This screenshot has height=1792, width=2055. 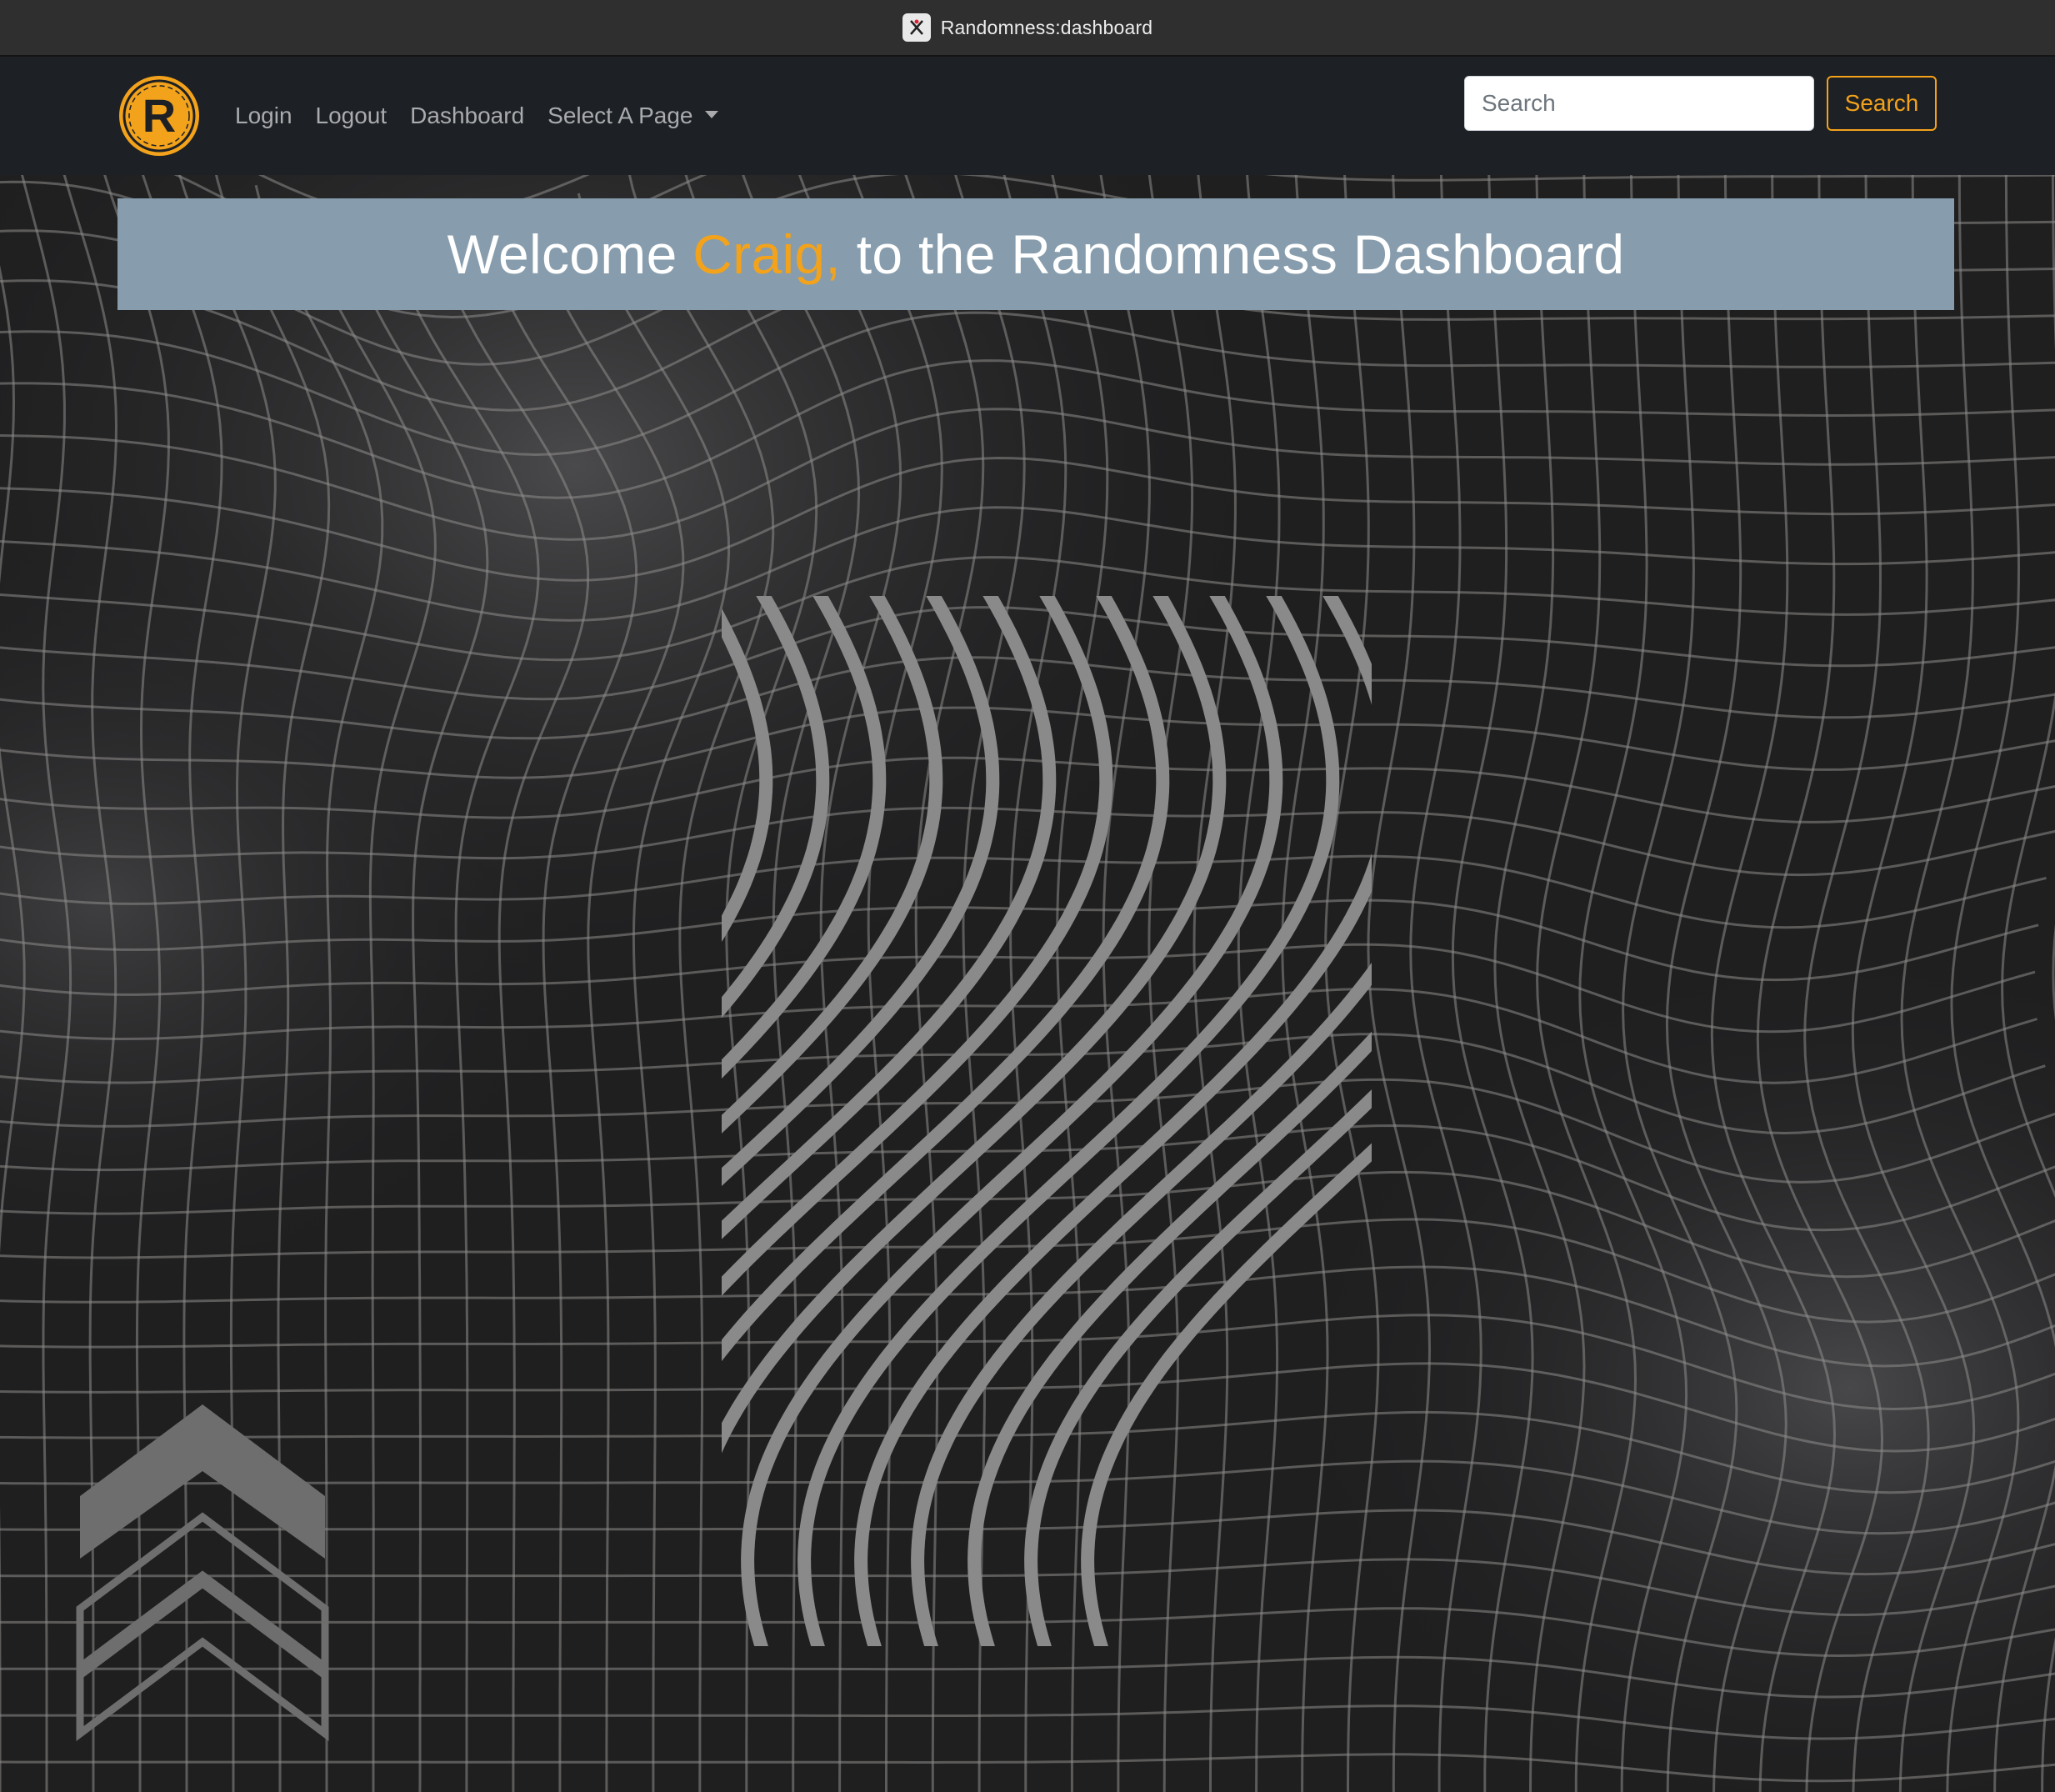 What do you see at coordinates (1882, 104) in the screenshot?
I see `search-button: Search` at bounding box center [1882, 104].